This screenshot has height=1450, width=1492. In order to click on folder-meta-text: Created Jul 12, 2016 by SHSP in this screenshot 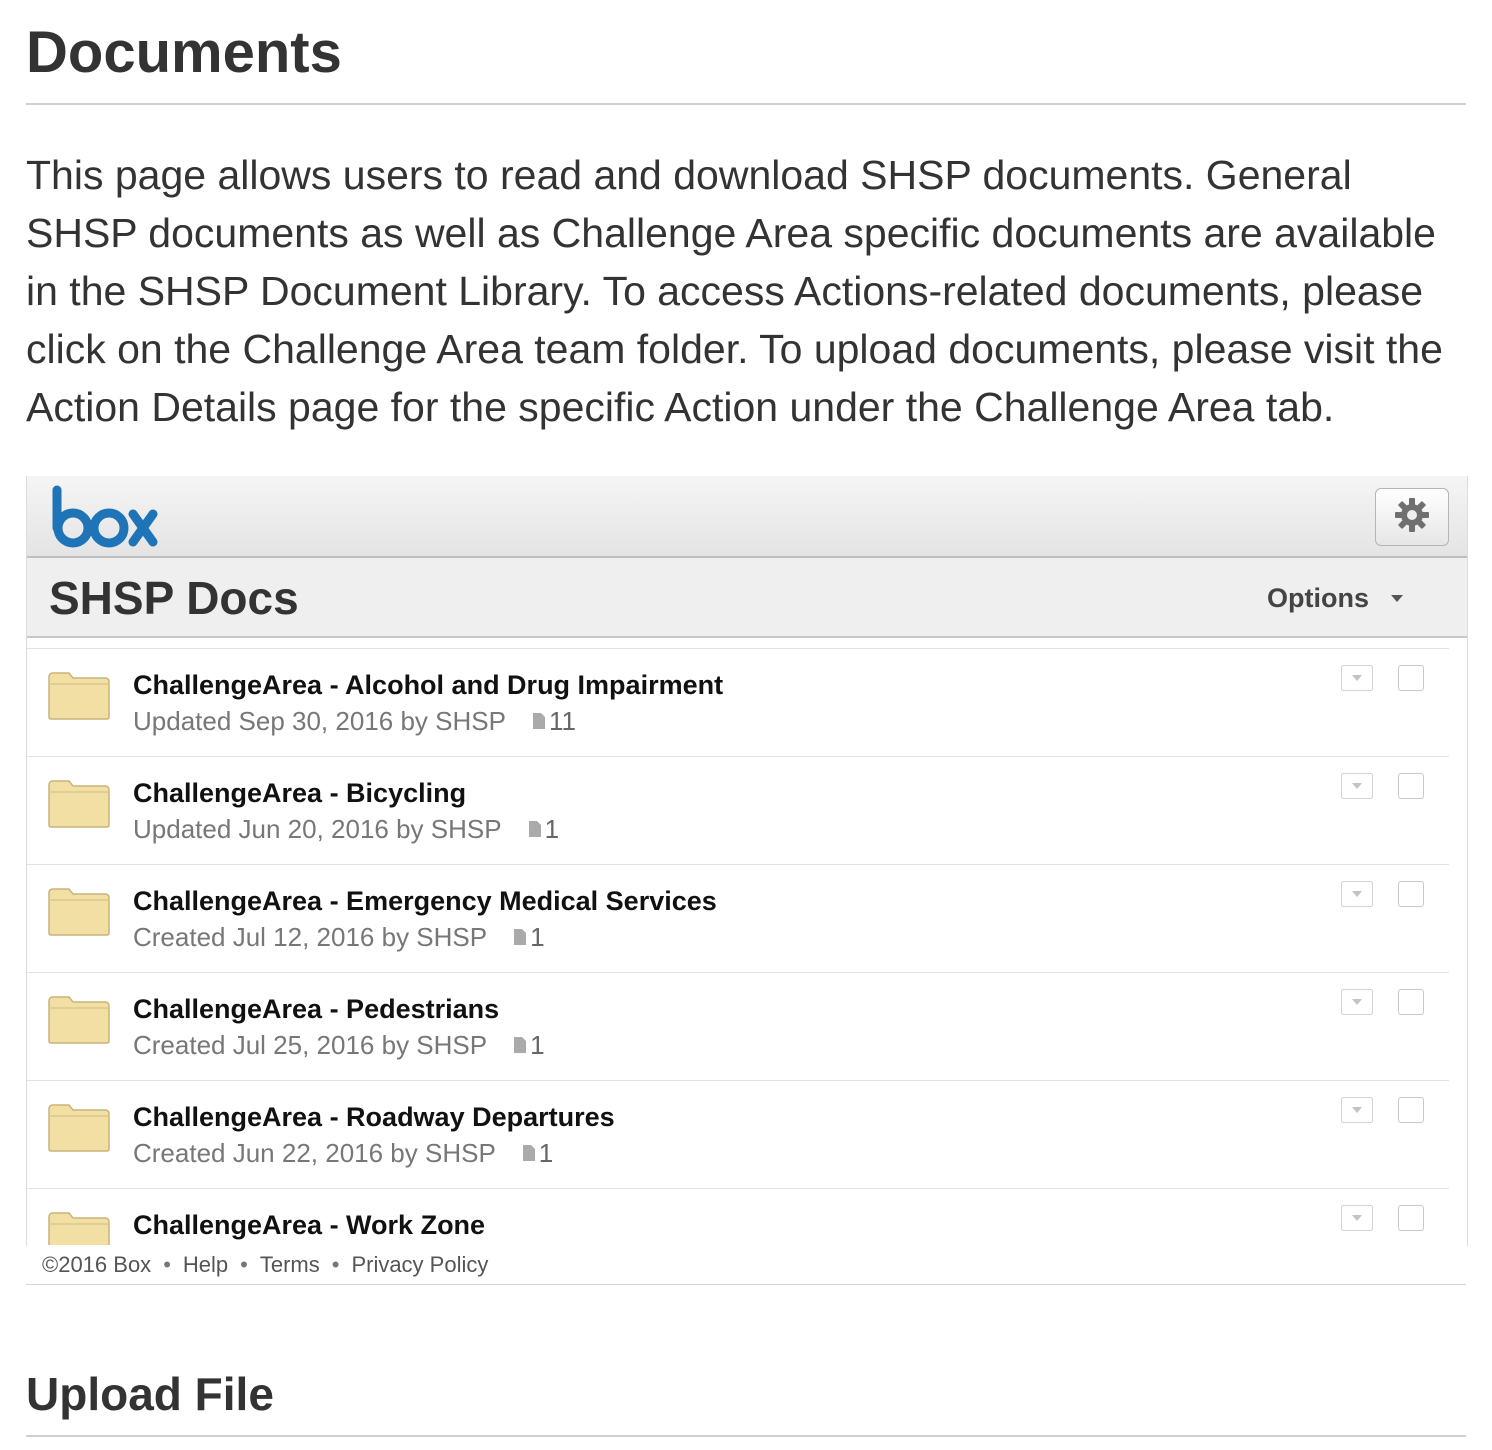, I will do `click(310, 937)`.